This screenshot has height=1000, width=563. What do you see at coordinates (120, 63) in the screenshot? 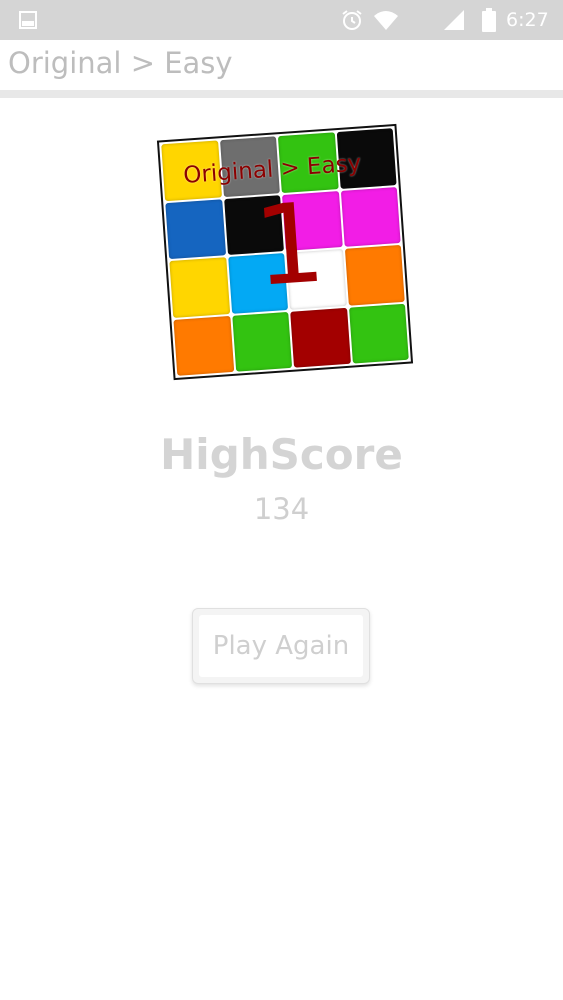
I see `page-title: Original > Easy` at bounding box center [120, 63].